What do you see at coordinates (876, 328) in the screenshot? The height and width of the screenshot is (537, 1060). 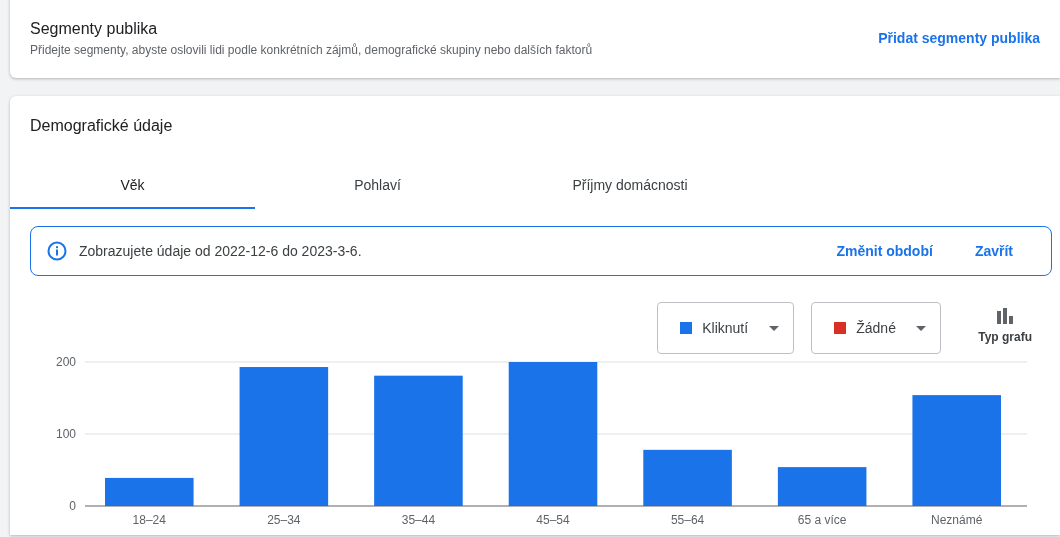 I see `metric-dropdown: Žádné` at bounding box center [876, 328].